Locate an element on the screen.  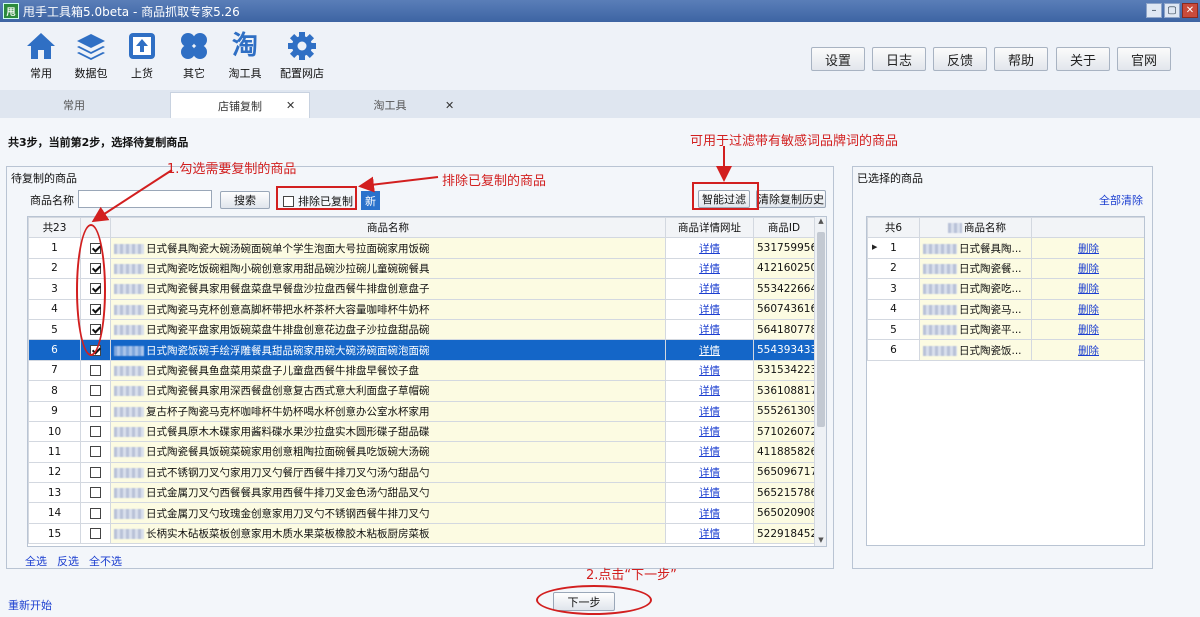
selected-row: 2 日式陶瓷餐... 删除 is located at coordinates (1005, 268).